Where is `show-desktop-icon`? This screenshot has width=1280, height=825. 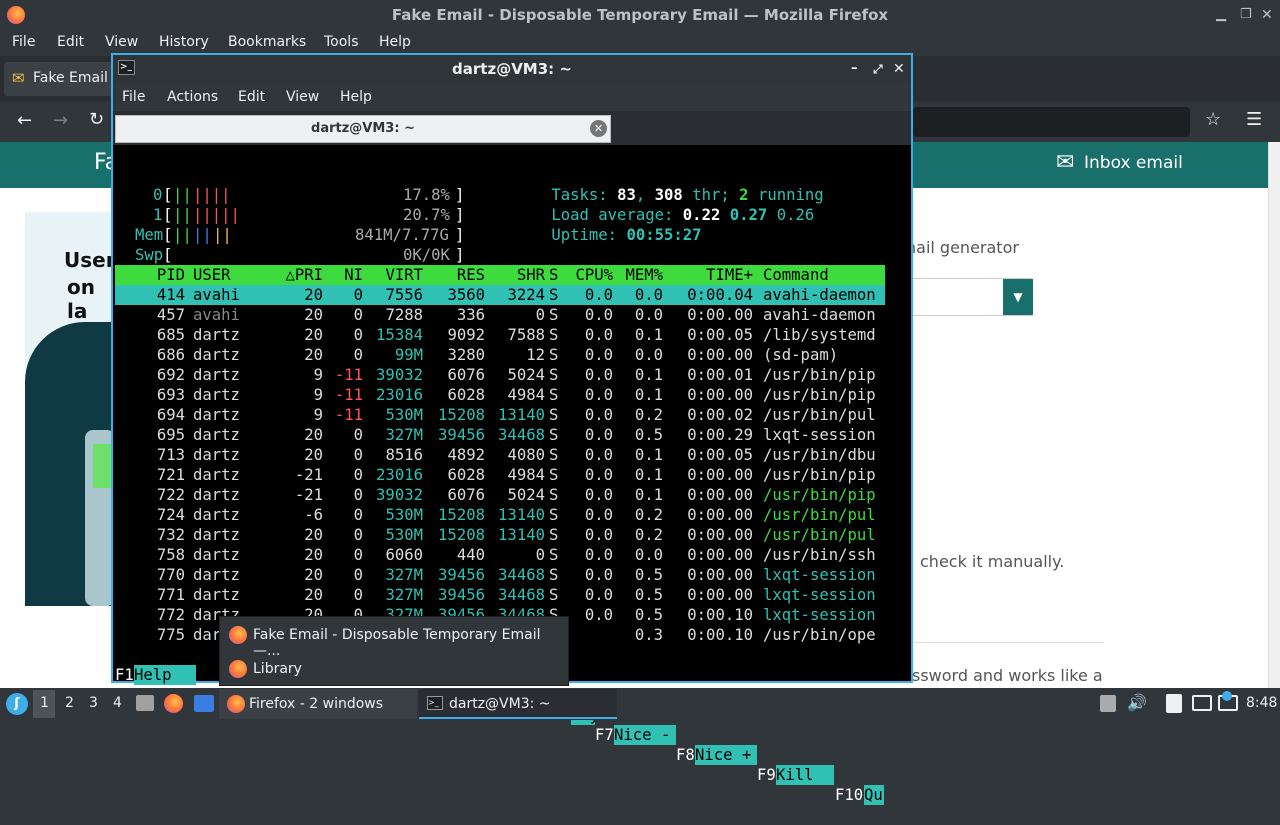 show-desktop-icon is located at coordinates (204, 703).